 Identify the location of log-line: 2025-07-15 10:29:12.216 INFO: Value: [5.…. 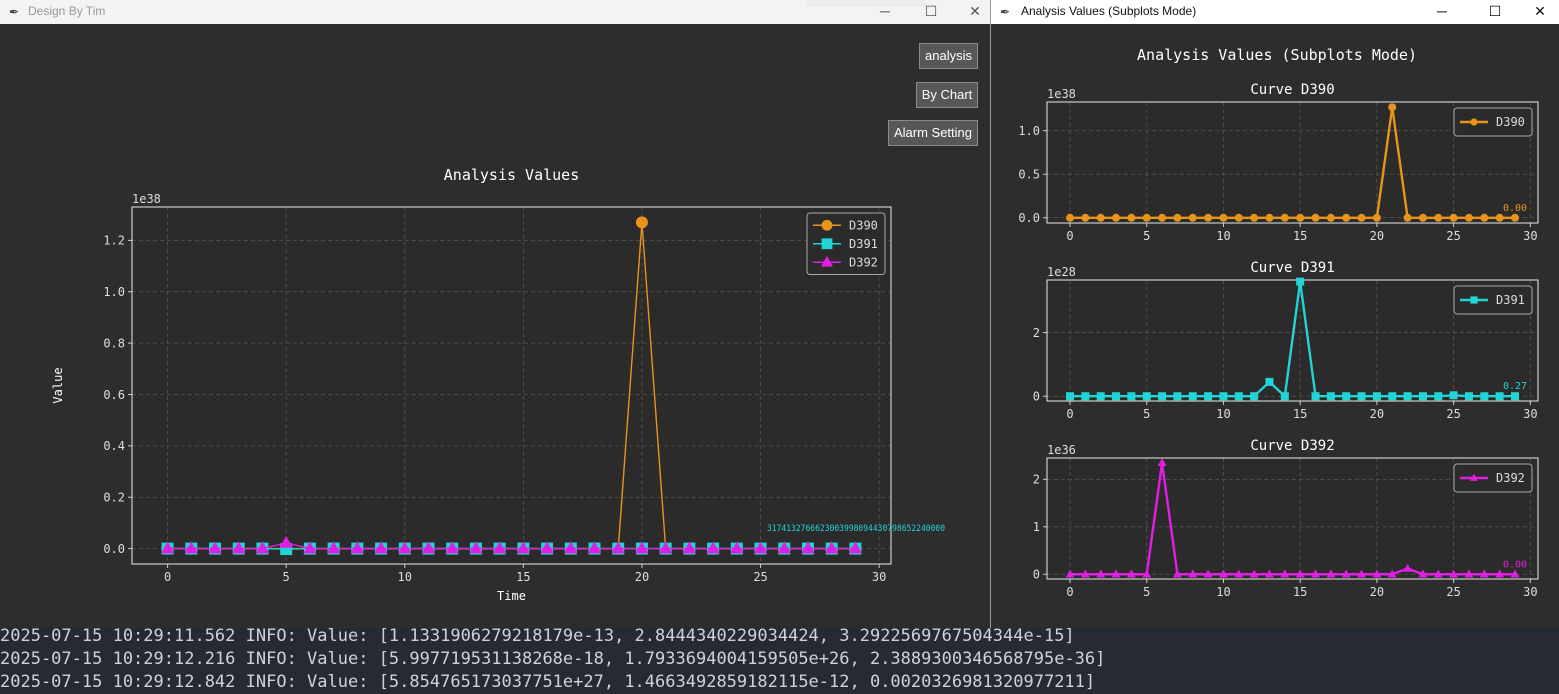
(553, 659).